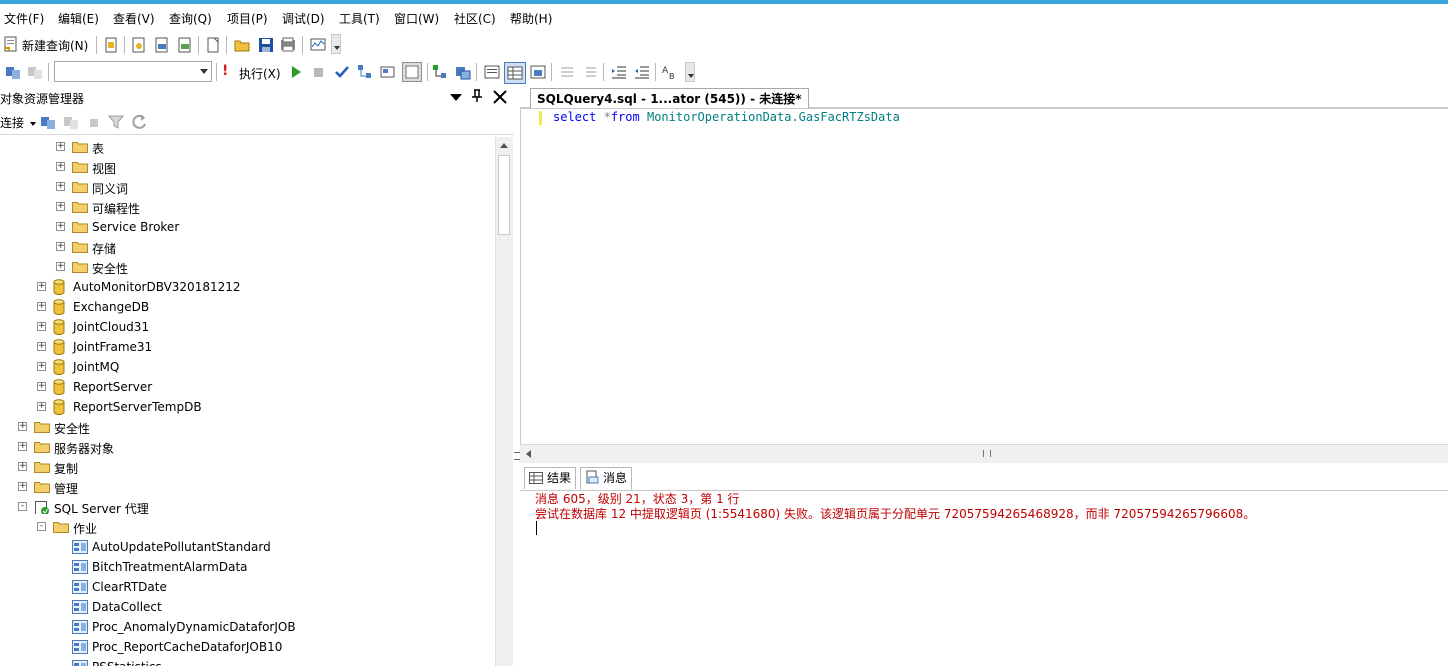 The width and height of the screenshot is (1448, 666). What do you see at coordinates (619, 72) in the screenshot?
I see `decrease-indent-icon` at bounding box center [619, 72].